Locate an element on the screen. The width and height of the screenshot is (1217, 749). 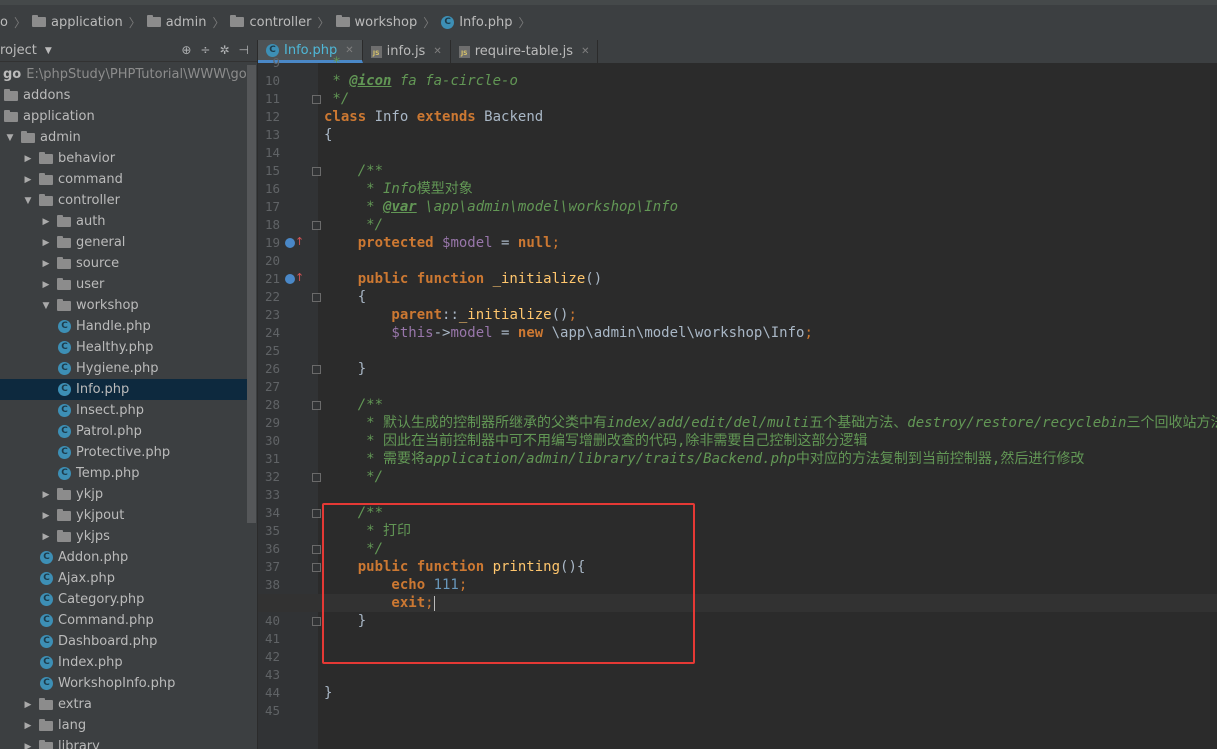
tree-item: ▶ extra is located at coordinates (123, 704).